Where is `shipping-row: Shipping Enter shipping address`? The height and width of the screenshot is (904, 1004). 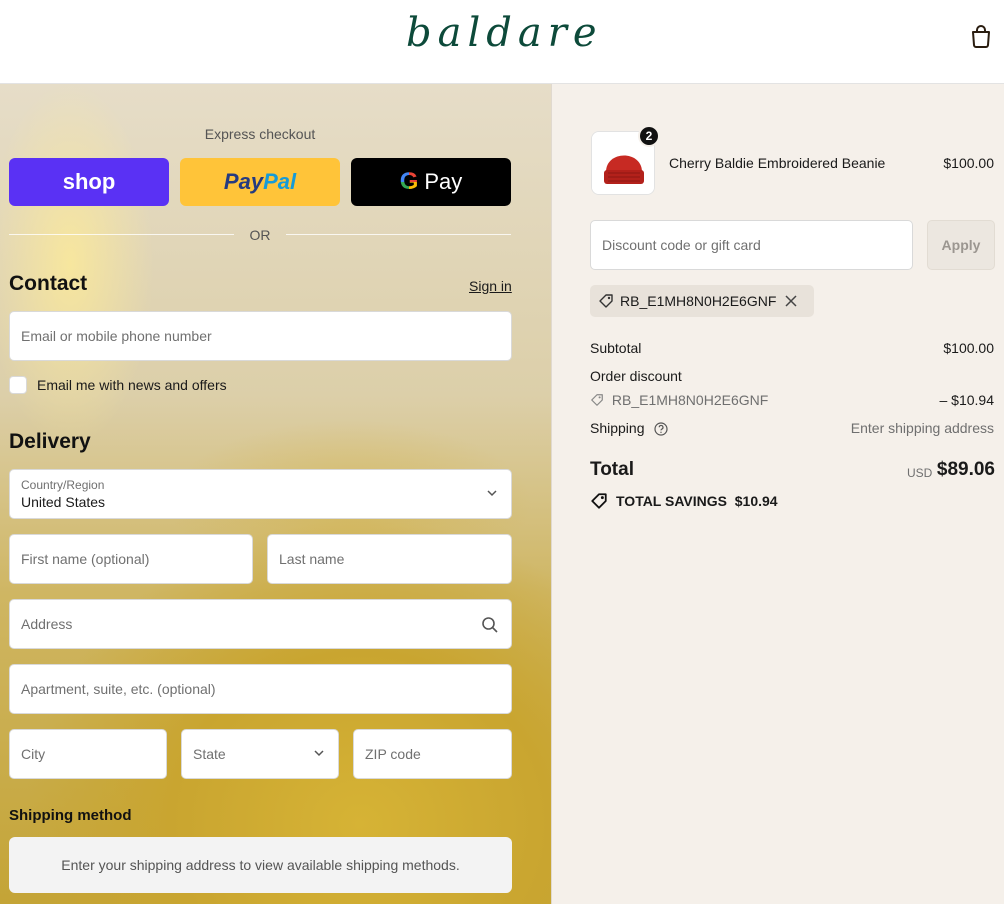
shipping-row: Shipping Enter shipping address is located at coordinates (792, 428).